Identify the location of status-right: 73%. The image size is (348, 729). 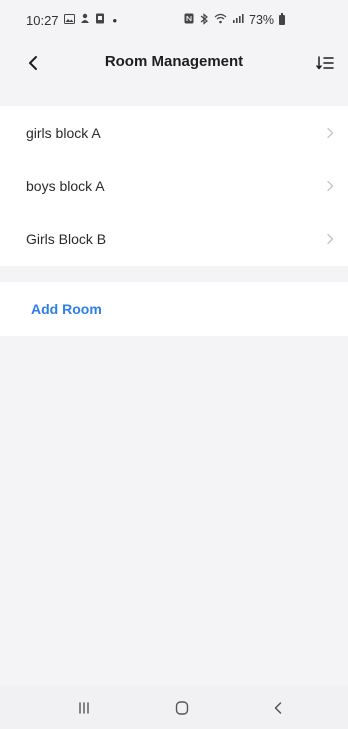
(235, 20).